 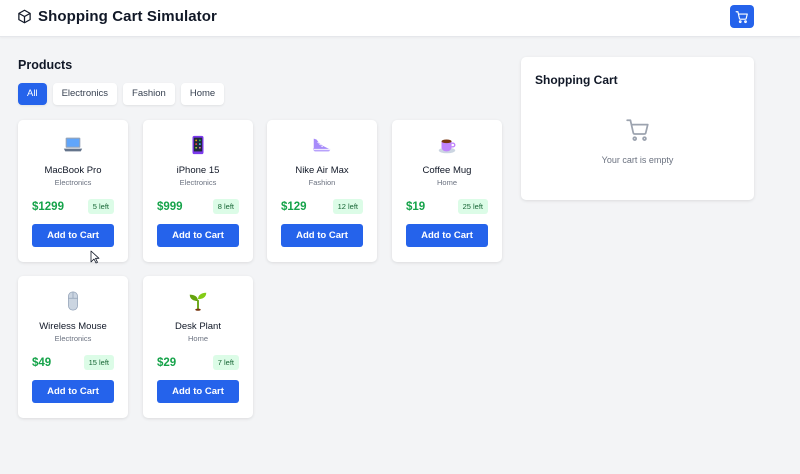 What do you see at coordinates (294, 207) in the screenshot?
I see `product-price: $129` at bounding box center [294, 207].